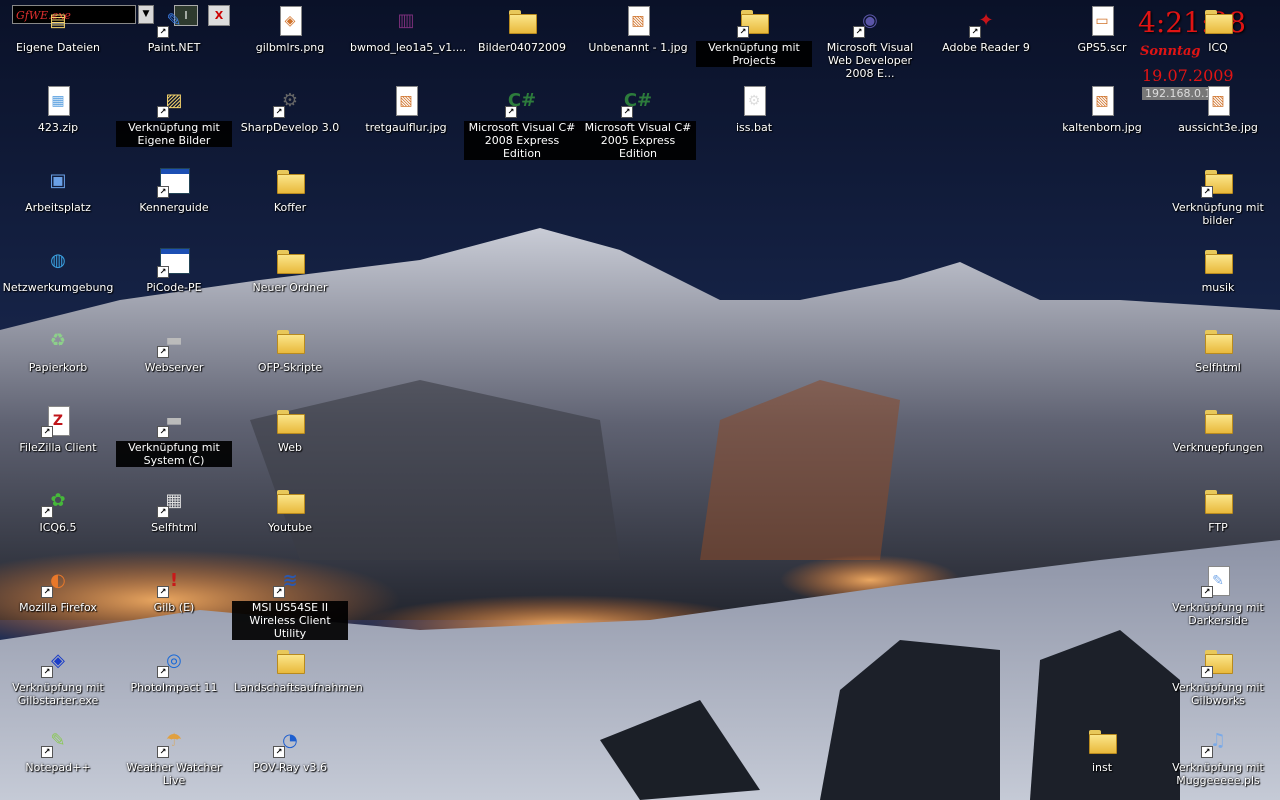 This screenshot has height=800, width=1280. Describe the element at coordinates (290, 362) in the screenshot. I see `desktop-icon: OFP-Skripte` at that location.